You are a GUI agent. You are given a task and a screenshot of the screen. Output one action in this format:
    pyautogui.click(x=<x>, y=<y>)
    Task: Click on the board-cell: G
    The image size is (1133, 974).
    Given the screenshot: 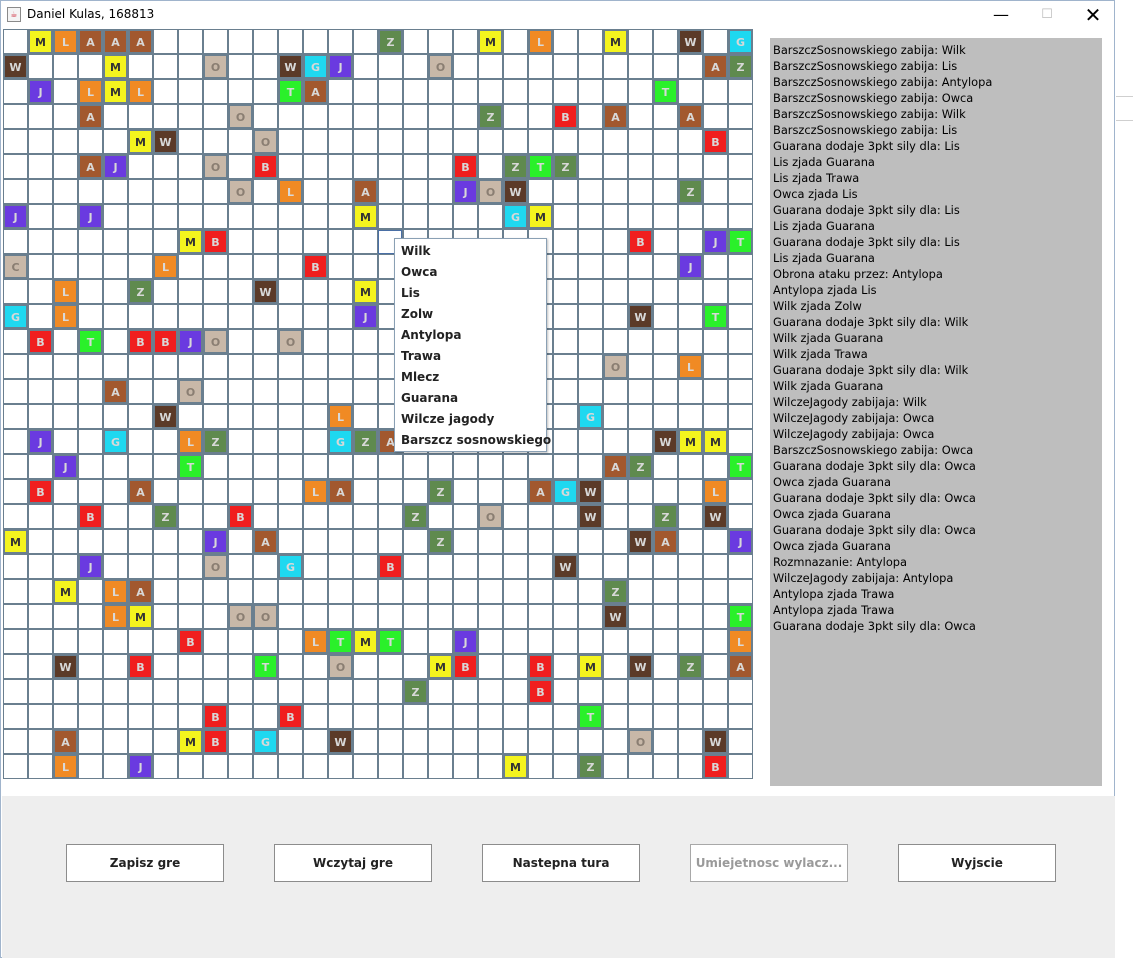 What is the action you would take?
    pyautogui.click(x=590, y=416)
    